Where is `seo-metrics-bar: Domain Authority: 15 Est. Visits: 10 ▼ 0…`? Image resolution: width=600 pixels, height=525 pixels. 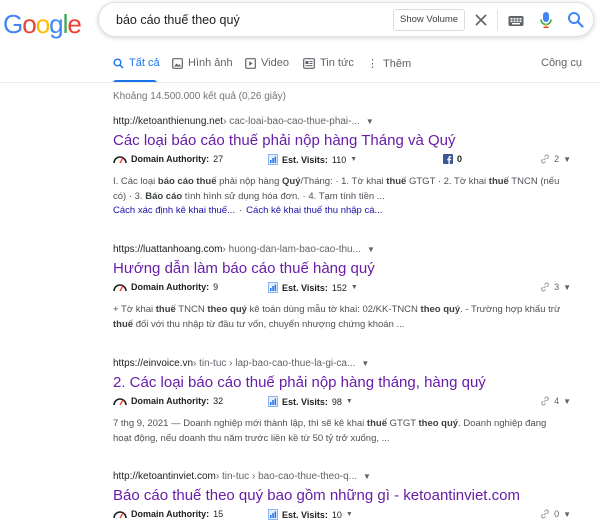
seo-metrics-bar: Domain Authority: 15 Est. Visits: 10 ▼ 0… is located at coordinates (348, 516).